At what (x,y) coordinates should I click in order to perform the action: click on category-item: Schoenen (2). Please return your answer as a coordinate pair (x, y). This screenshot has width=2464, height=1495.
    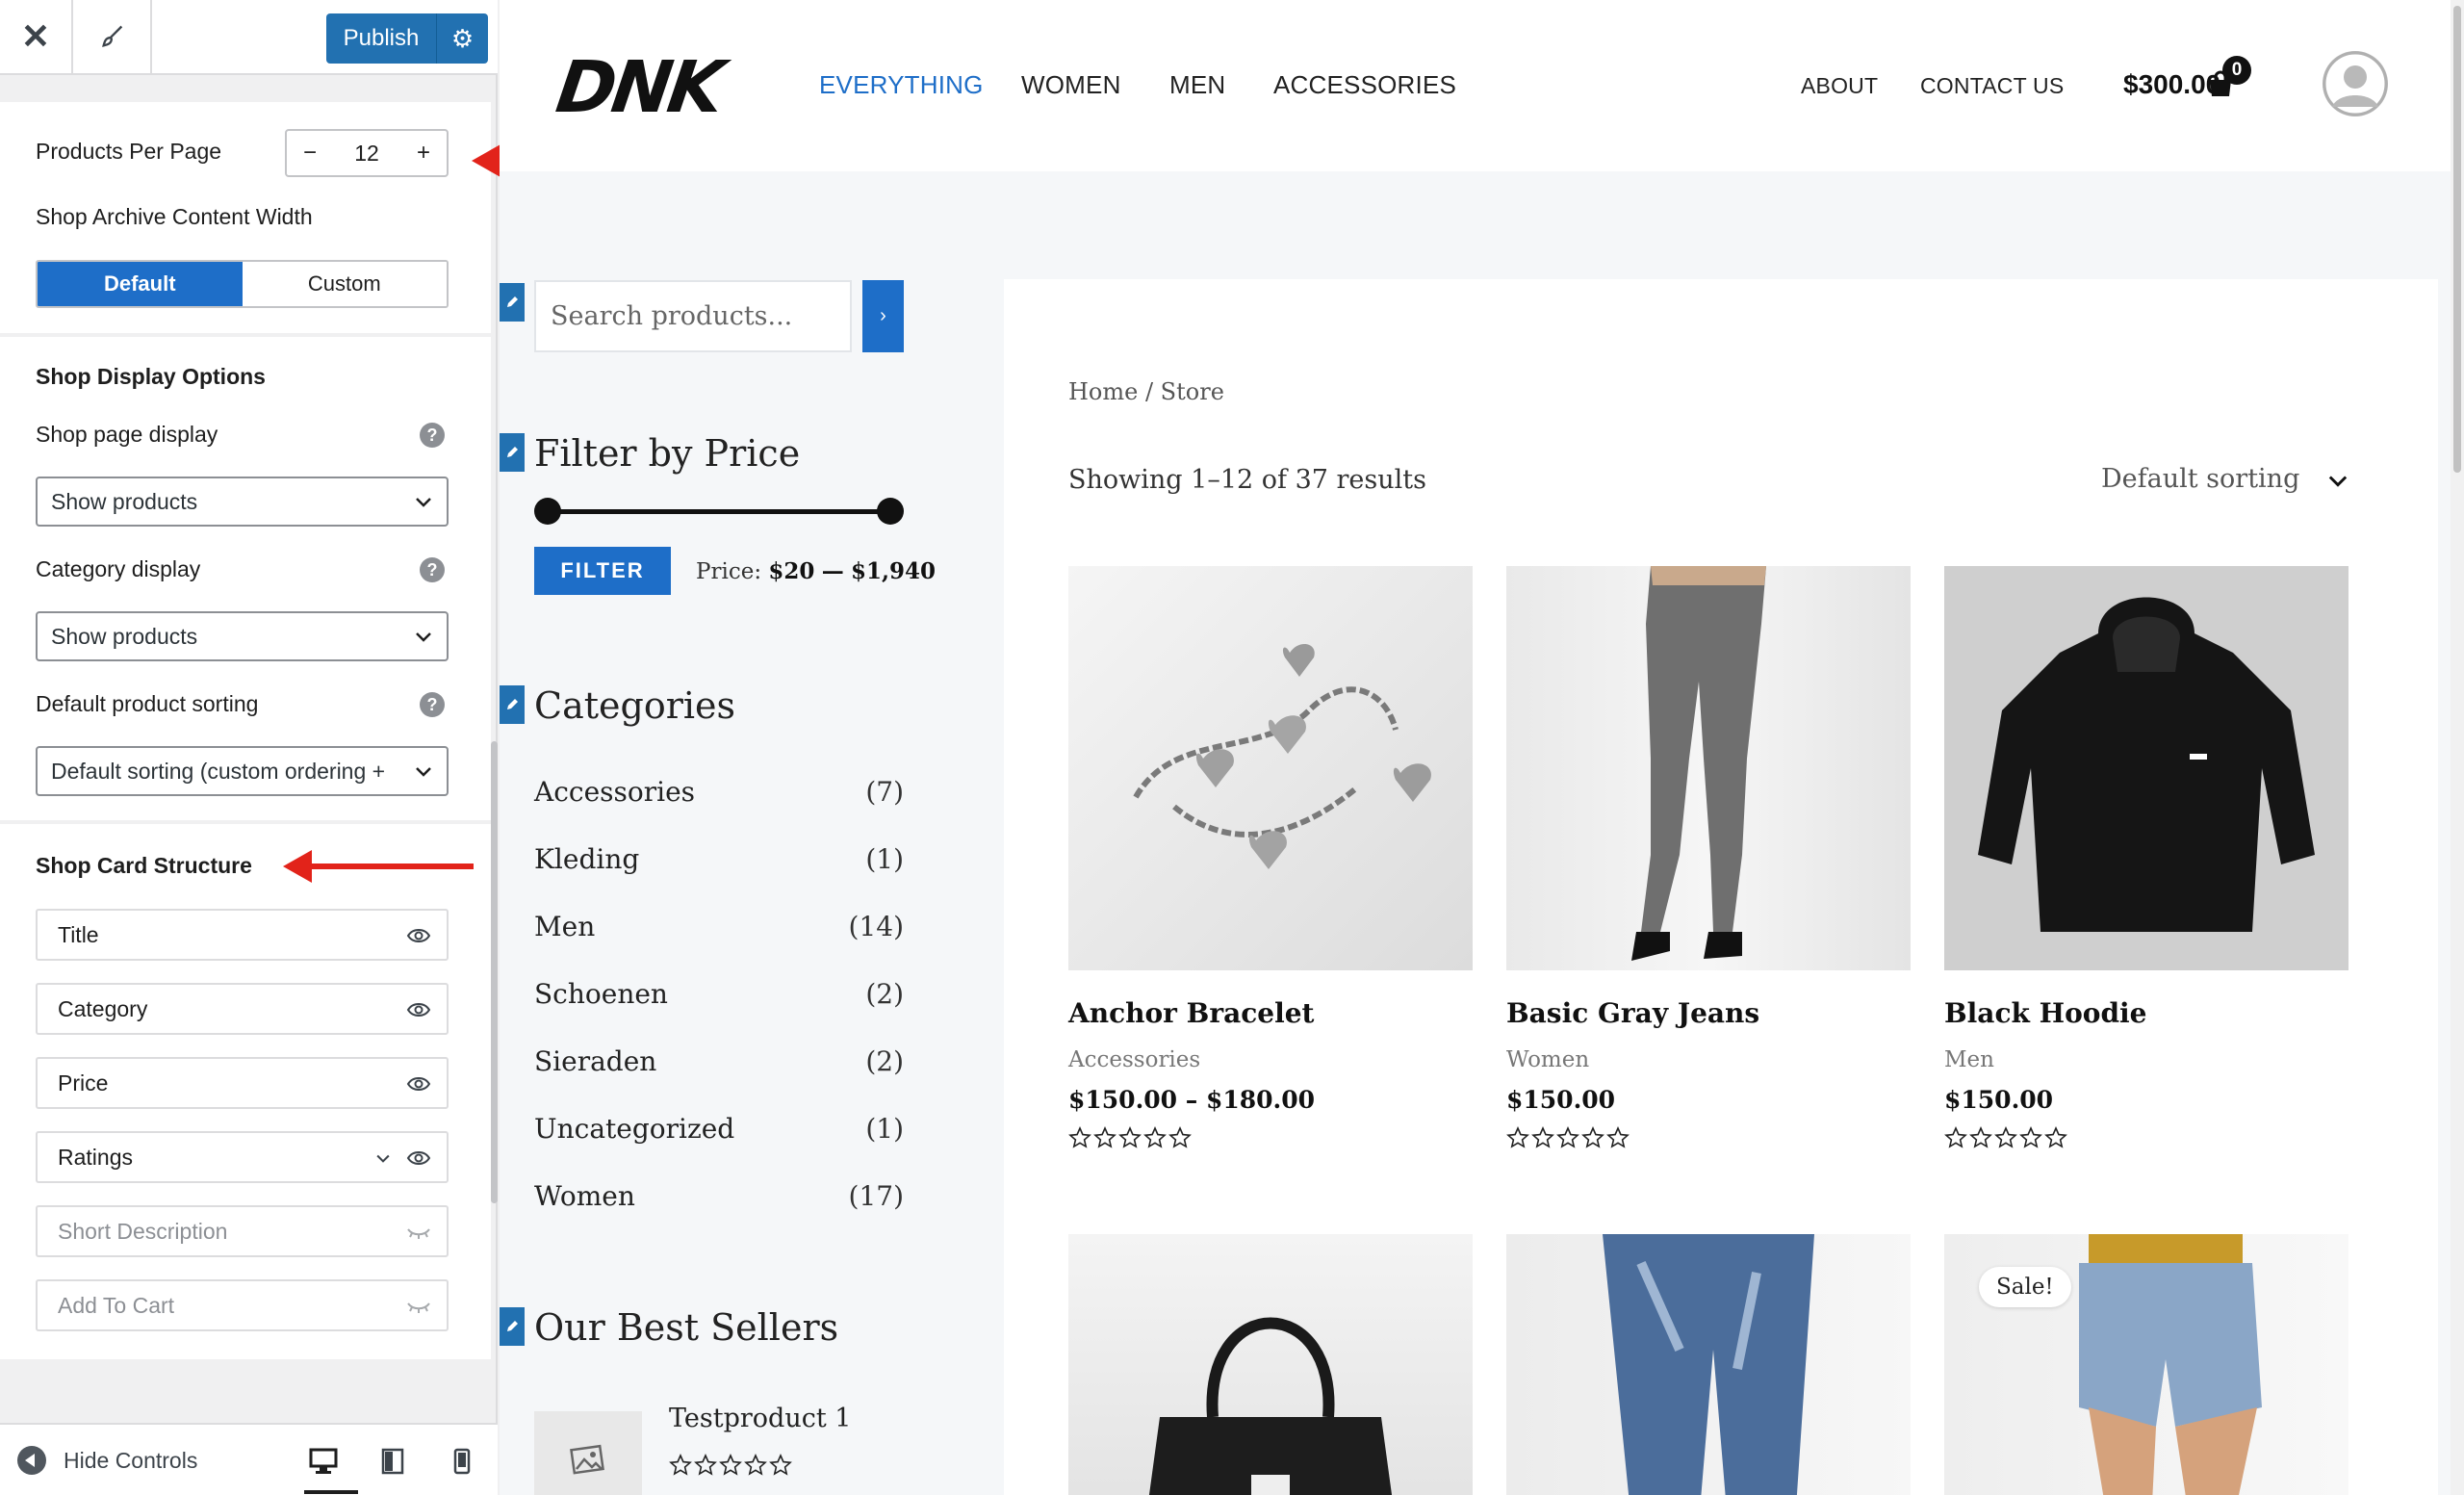
    Looking at the image, I should click on (719, 994).